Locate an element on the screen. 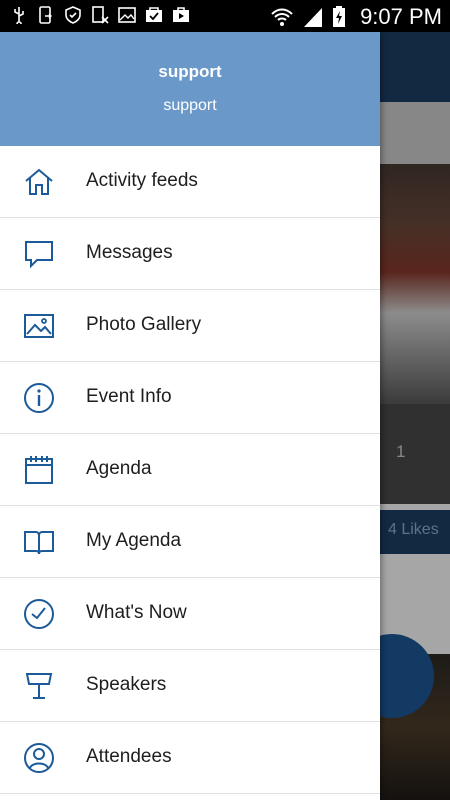 The height and width of the screenshot is (800, 450). signal-icon is located at coordinates (313, 17).